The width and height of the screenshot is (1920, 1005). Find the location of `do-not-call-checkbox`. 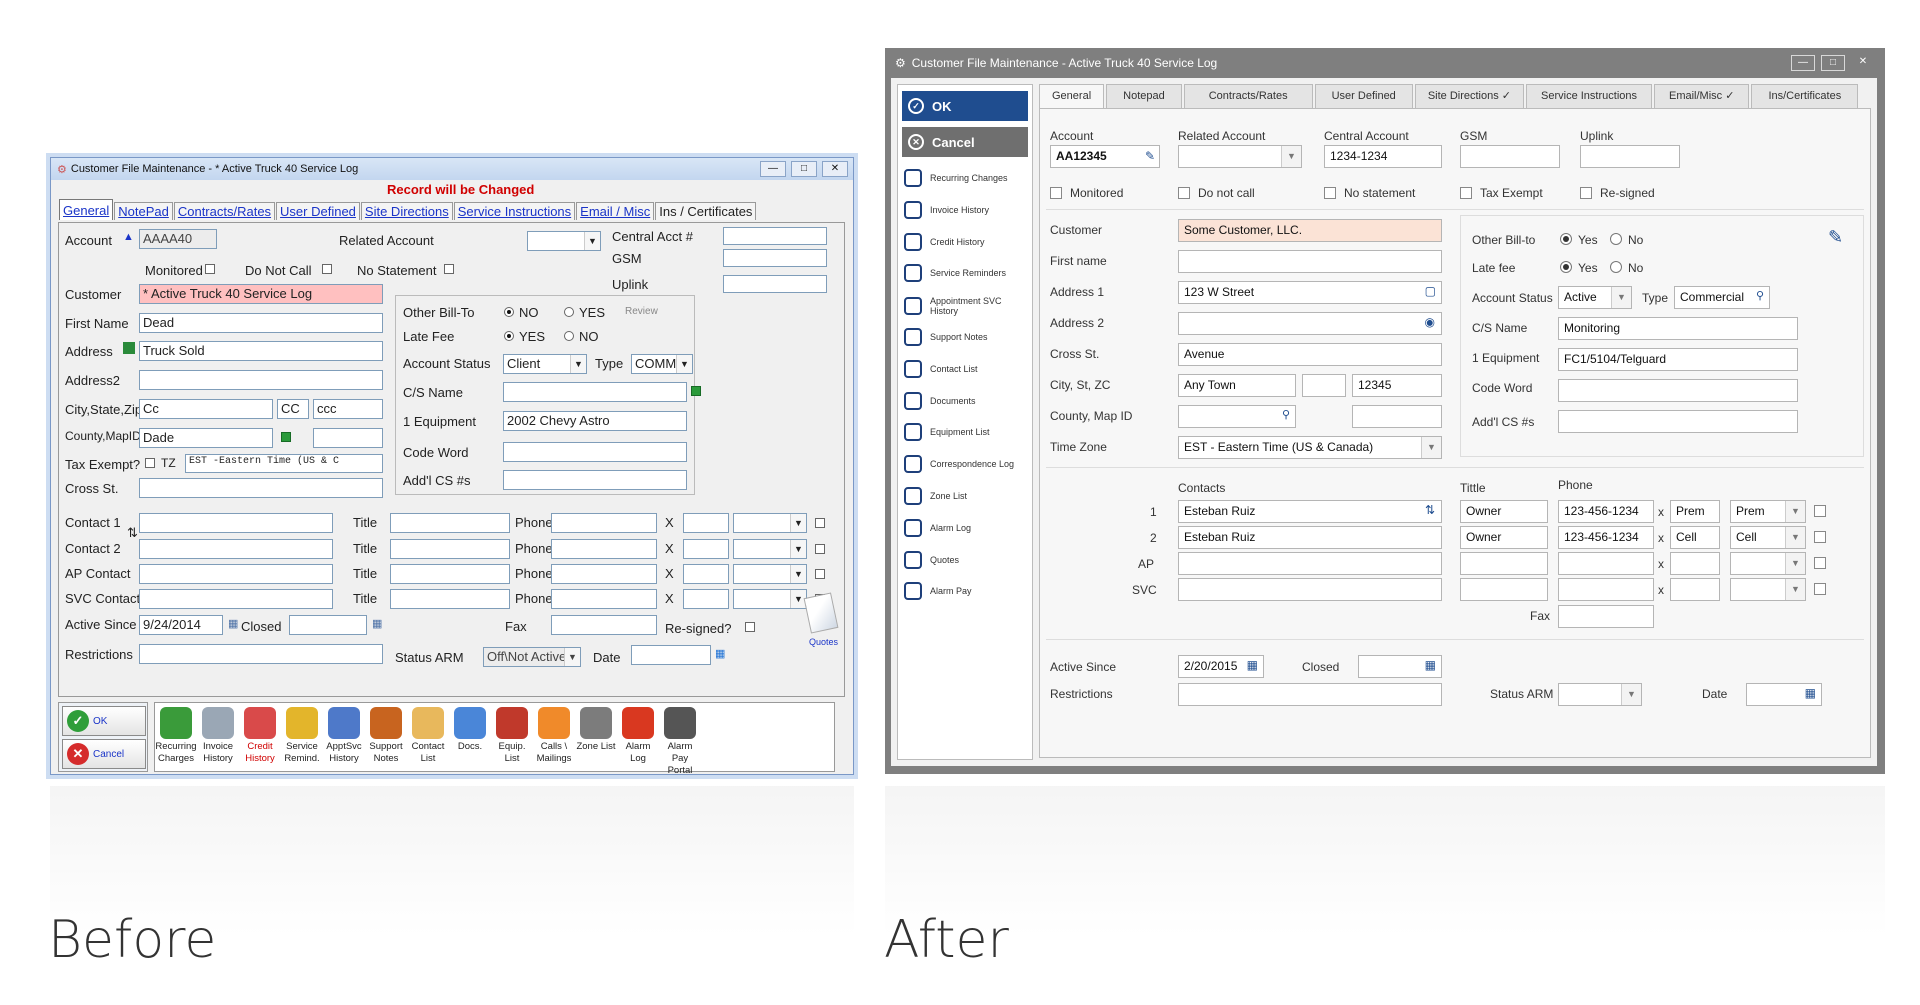

do-not-call-checkbox is located at coordinates (1184, 193).